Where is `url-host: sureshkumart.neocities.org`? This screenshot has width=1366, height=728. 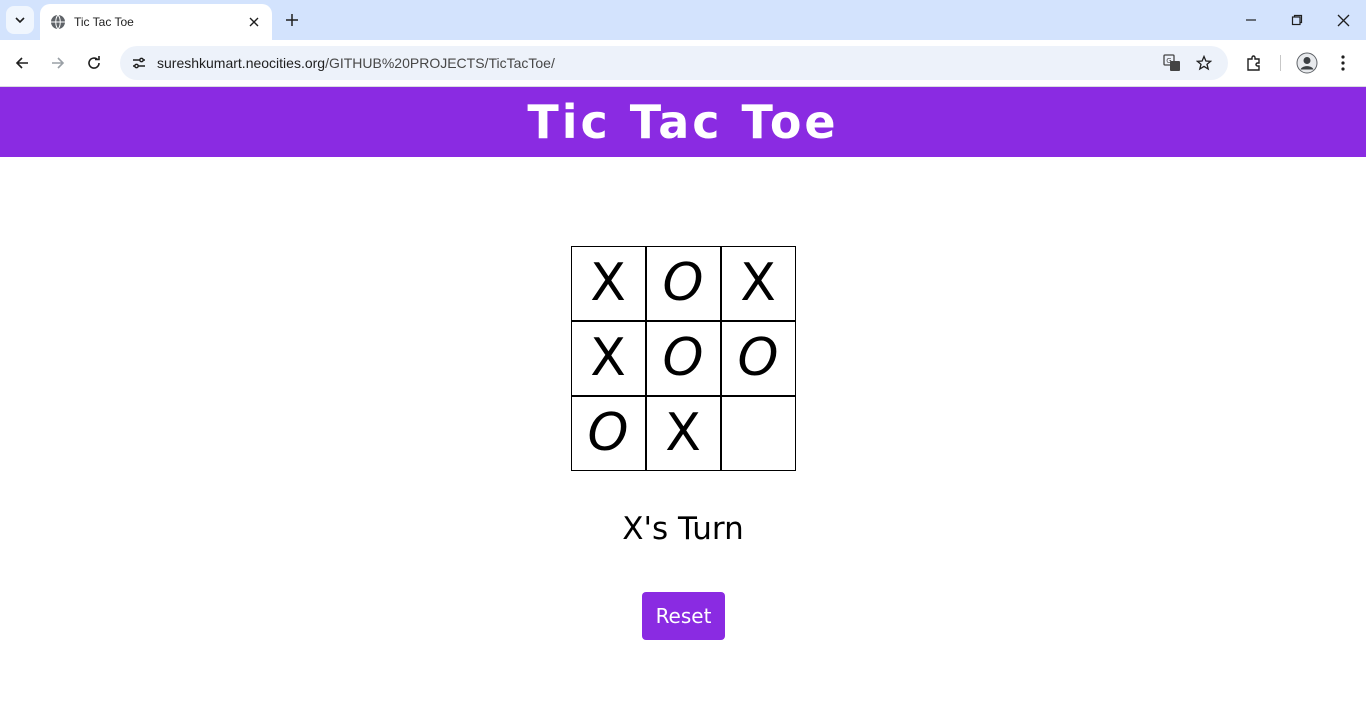
url-host: sureshkumart.neocities.org is located at coordinates (241, 63).